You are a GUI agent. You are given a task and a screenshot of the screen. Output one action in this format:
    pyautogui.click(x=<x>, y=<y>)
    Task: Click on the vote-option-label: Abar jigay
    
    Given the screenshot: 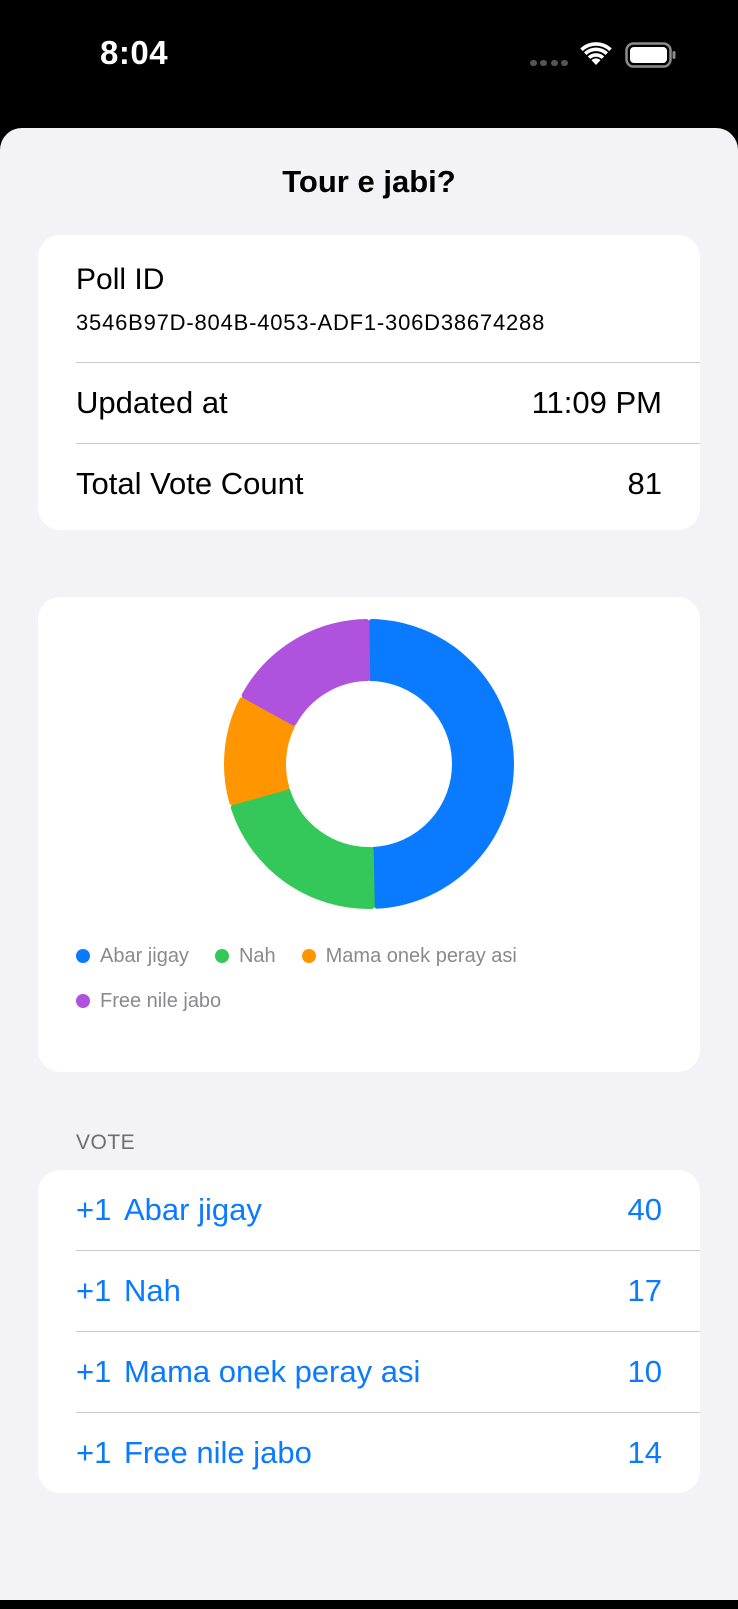 What is the action you would take?
    pyautogui.click(x=193, y=1209)
    